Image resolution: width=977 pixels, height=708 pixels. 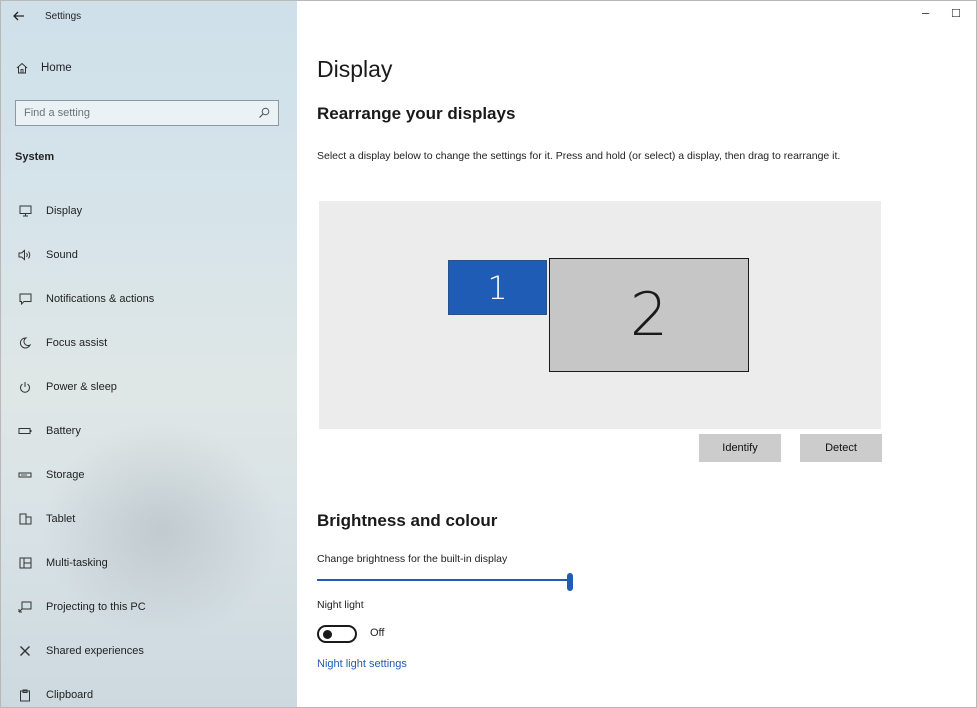 What do you see at coordinates (25, 431) in the screenshot?
I see `battery-icon` at bounding box center [25, 431].